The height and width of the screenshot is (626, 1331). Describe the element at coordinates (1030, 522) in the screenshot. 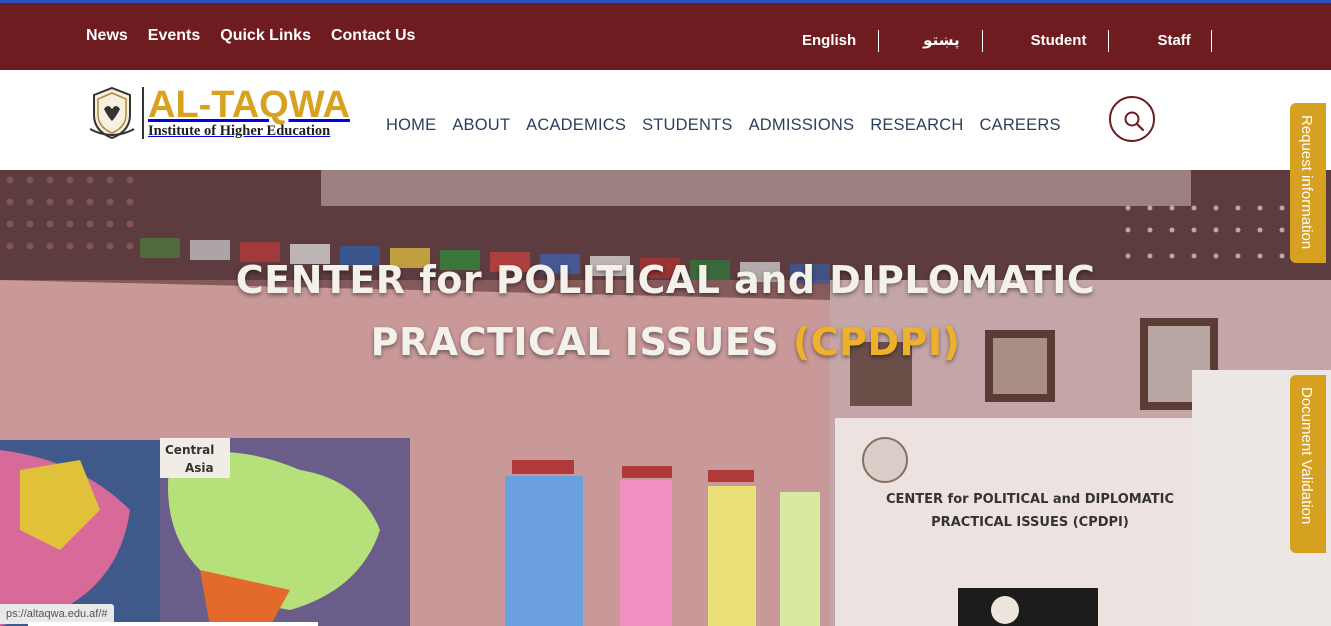

I see `banner-text-line2: PRACTICAL ISSUES (CPDPI)` at that location.